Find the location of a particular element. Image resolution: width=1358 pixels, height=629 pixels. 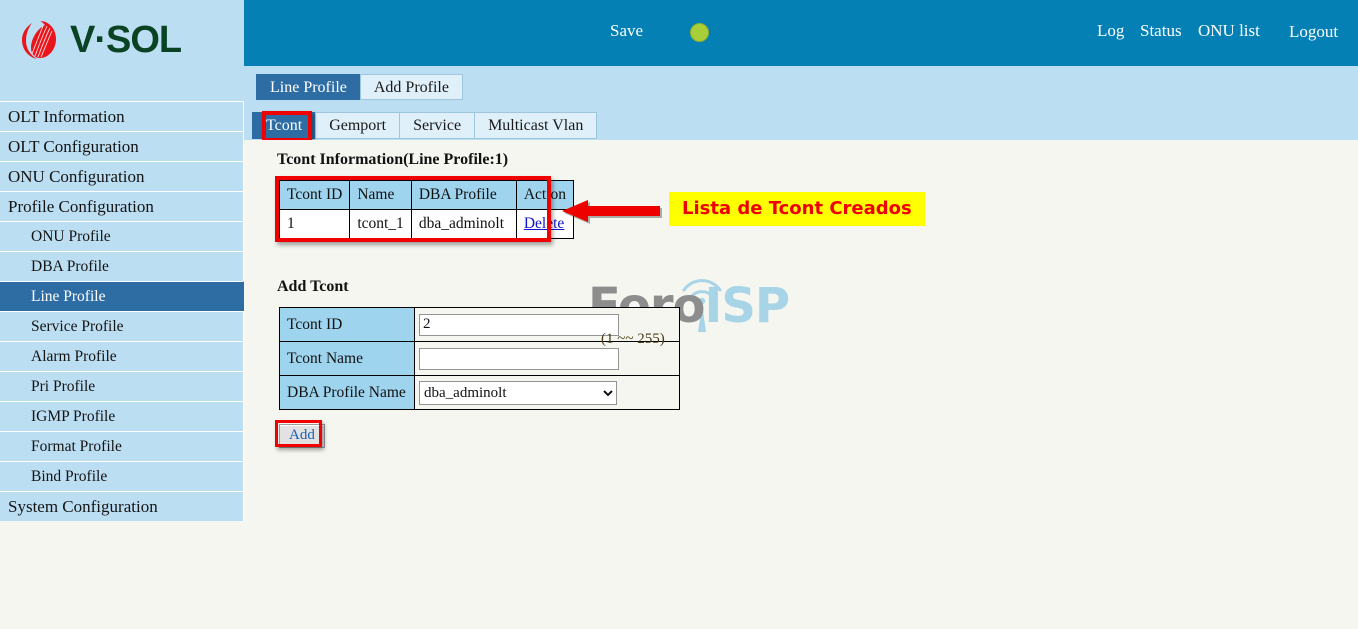

tab-tcont: Tcont is located at coordinates (284, 125).